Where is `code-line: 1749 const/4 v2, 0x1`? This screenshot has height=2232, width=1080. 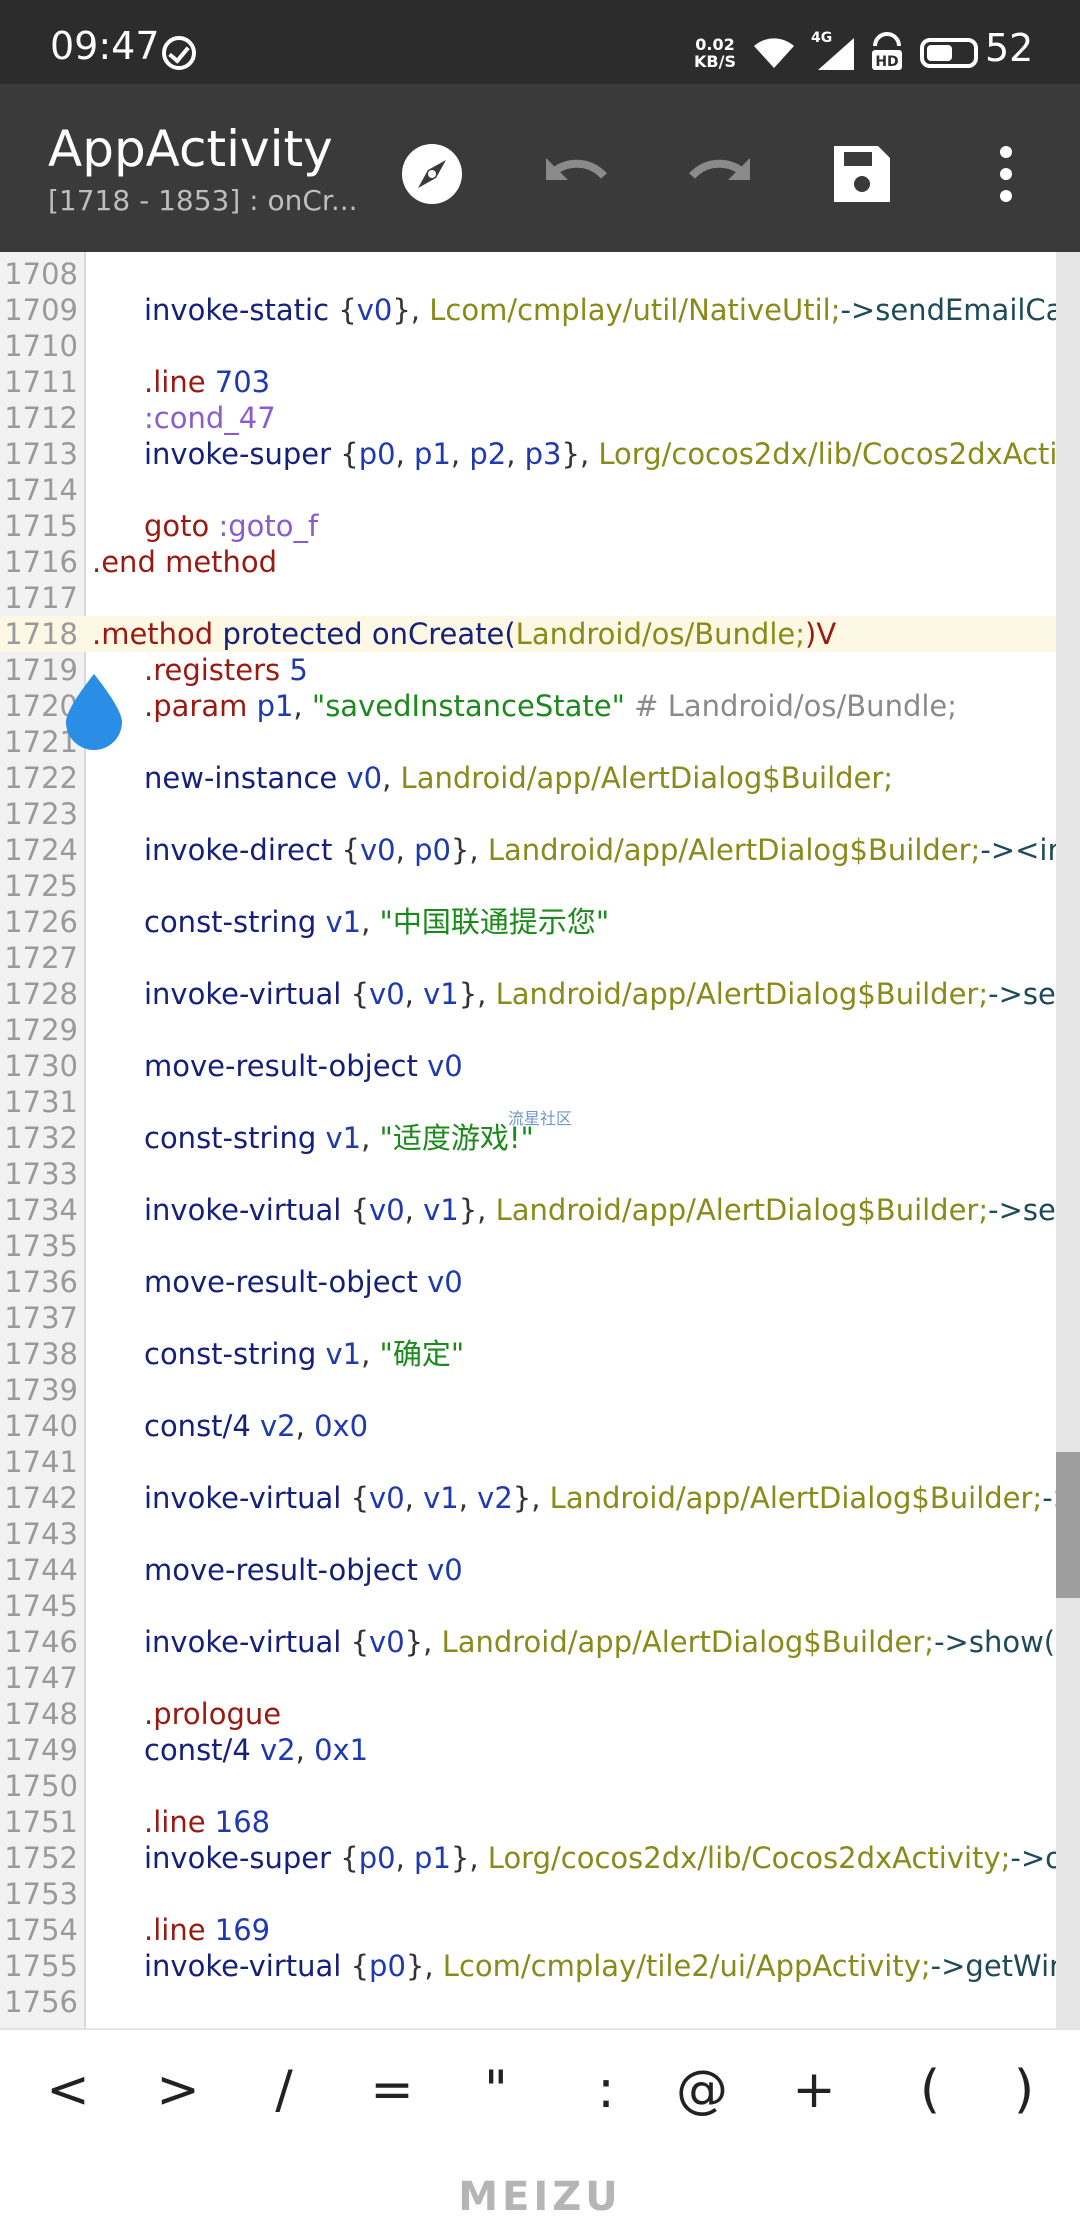
code-line: 1749 const/4 v2, 0x1 is located at coordinates (540, 1750).